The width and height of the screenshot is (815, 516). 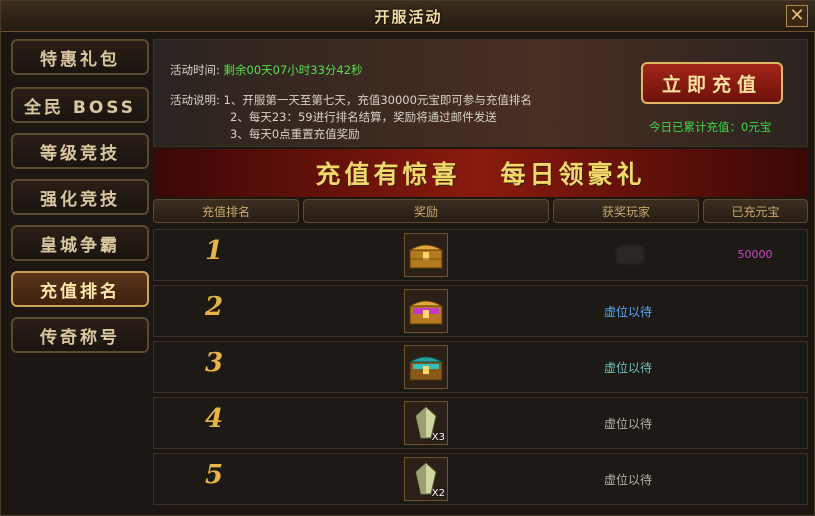 I want to click on desc-line-2: 2、每天23：59进行排名结算，奖励将通过邮件发送, so click(x=363, y=117).